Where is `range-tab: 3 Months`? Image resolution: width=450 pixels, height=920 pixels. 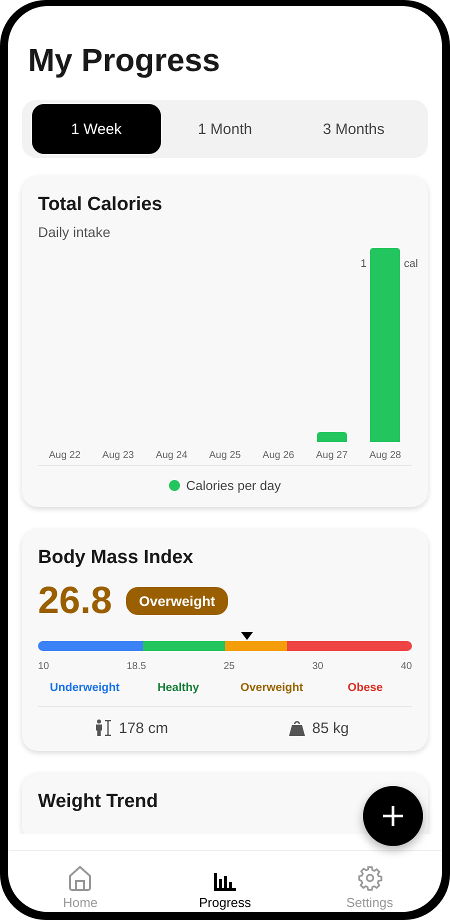 range-tab: 3 Months is located at coordinates (353, 129).